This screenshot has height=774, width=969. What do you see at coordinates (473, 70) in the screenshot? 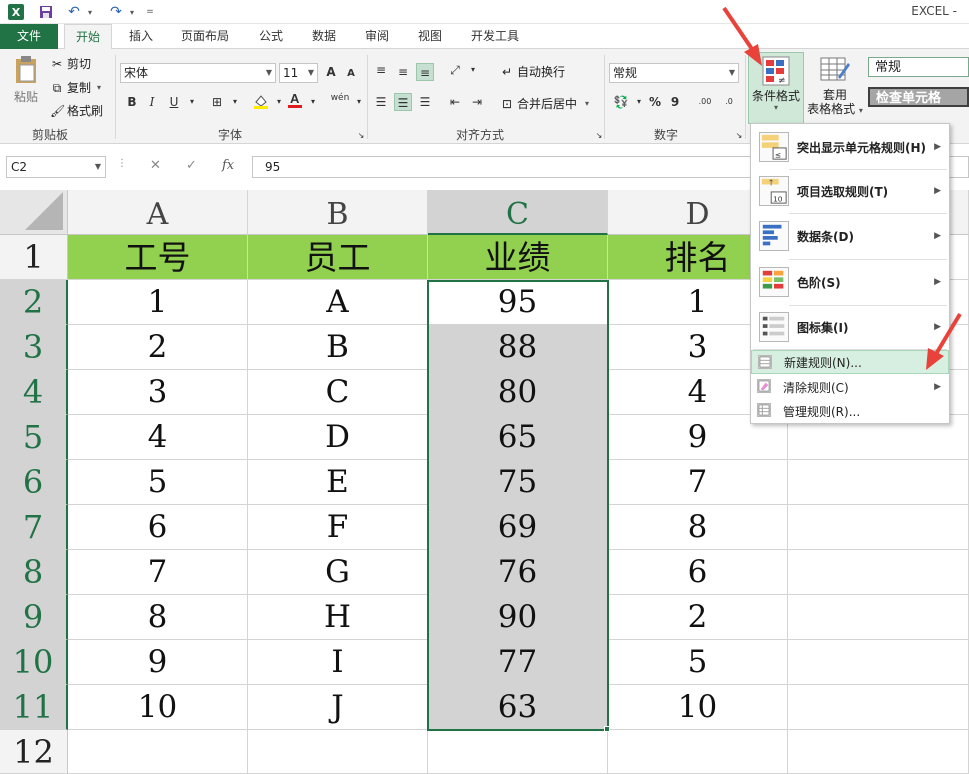
I see `orientation-dropdown-icon: ▾` at bounding box center [473, 70].